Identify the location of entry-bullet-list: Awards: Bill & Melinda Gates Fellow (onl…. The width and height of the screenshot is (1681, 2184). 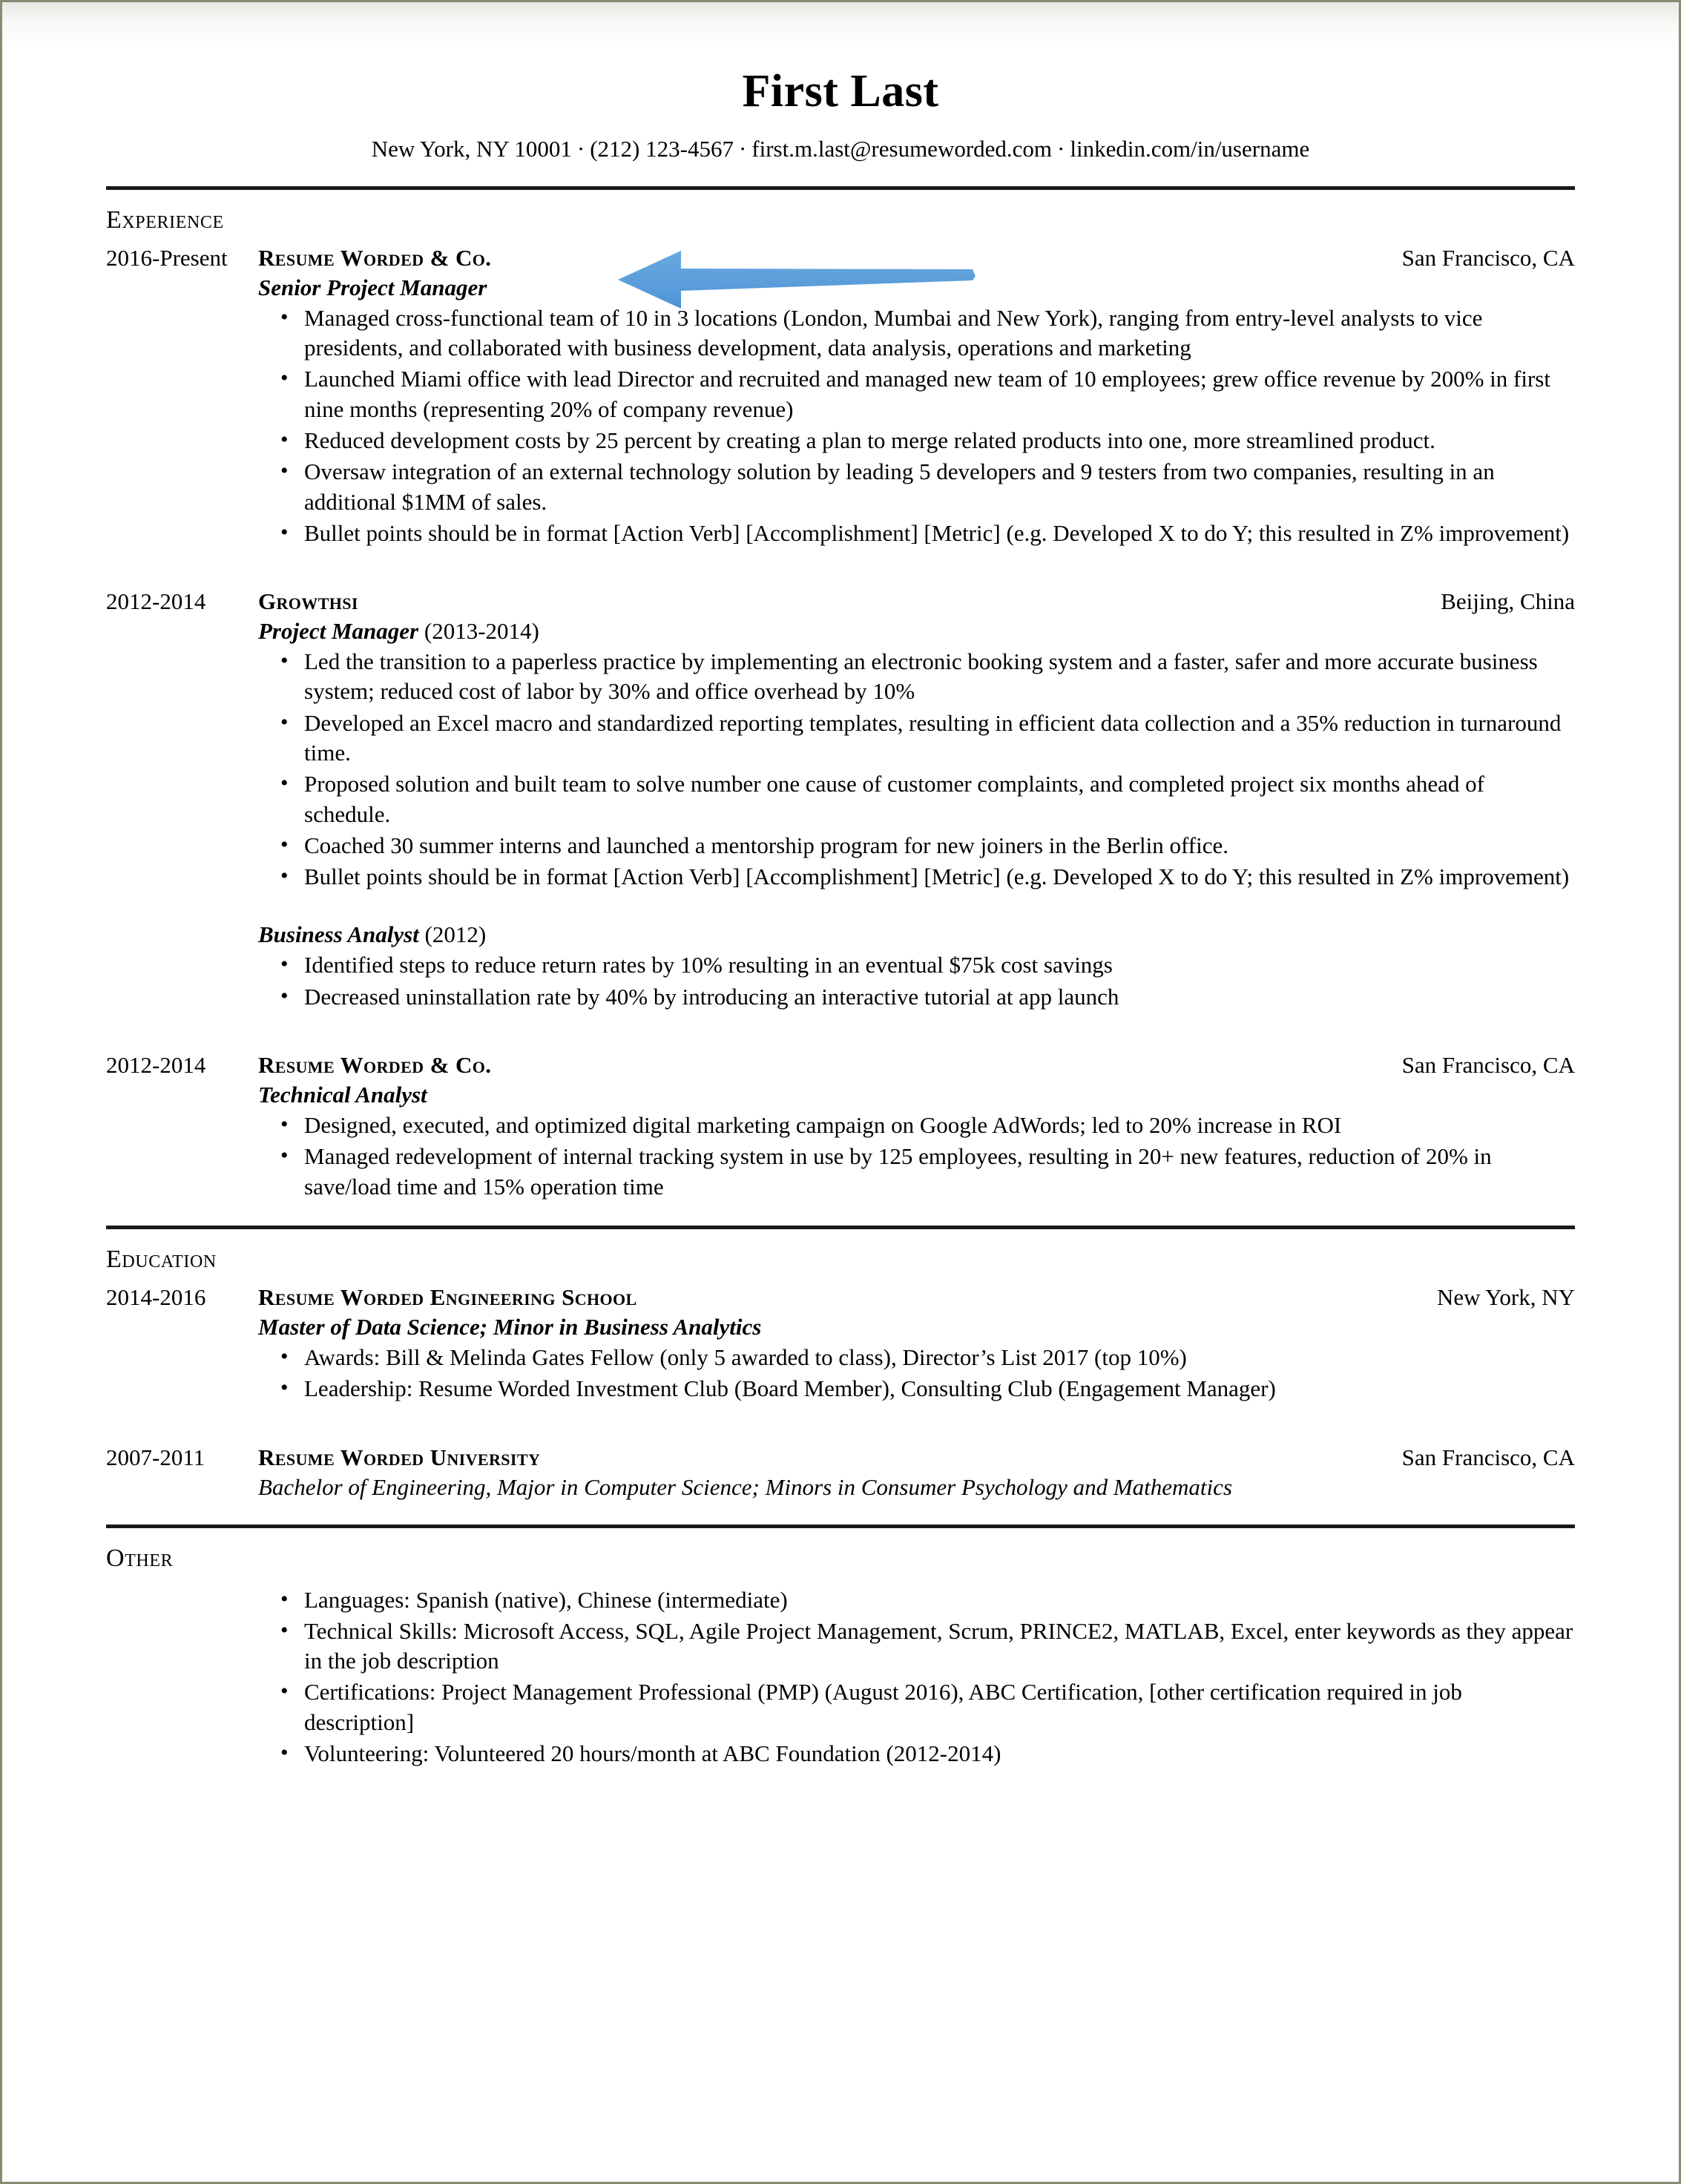
(917, 1373).